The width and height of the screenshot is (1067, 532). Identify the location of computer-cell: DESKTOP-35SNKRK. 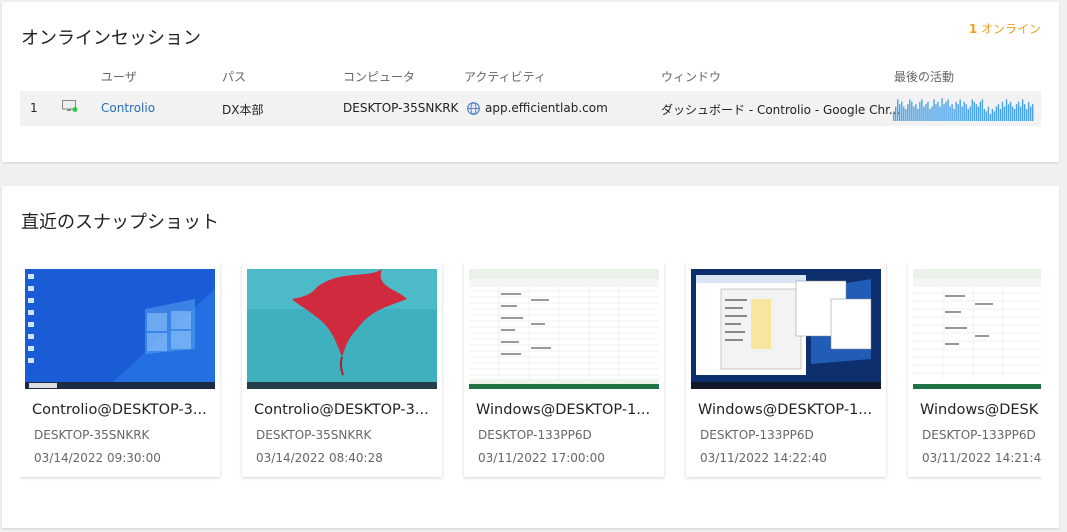
(401, 108).